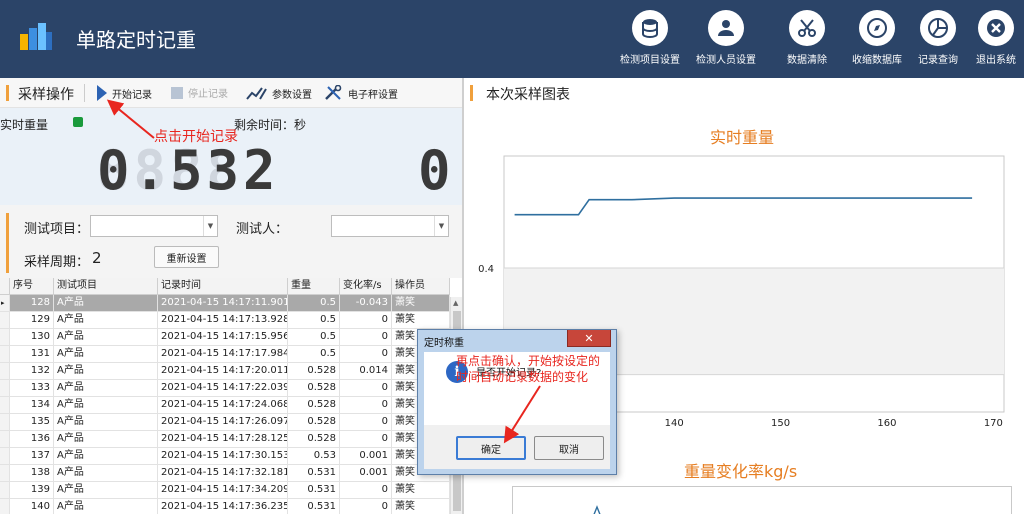  Describe the element at coordinates (993, 423) in the screenshot. I see `x-tick-label: 170` at that location.